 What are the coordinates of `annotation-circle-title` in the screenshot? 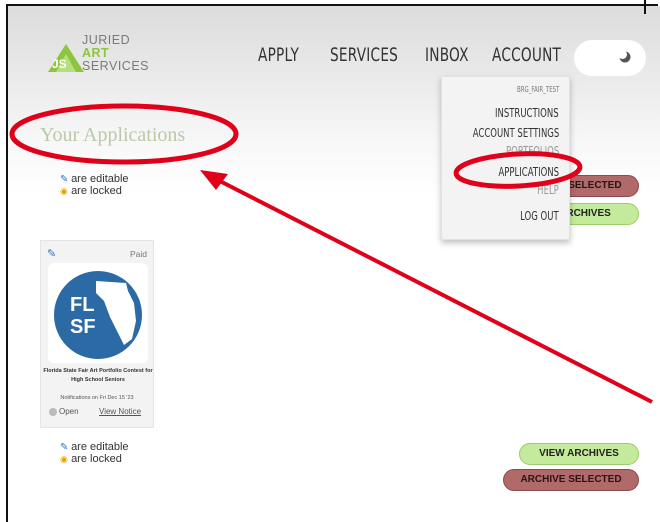 It's located at (124, 134).